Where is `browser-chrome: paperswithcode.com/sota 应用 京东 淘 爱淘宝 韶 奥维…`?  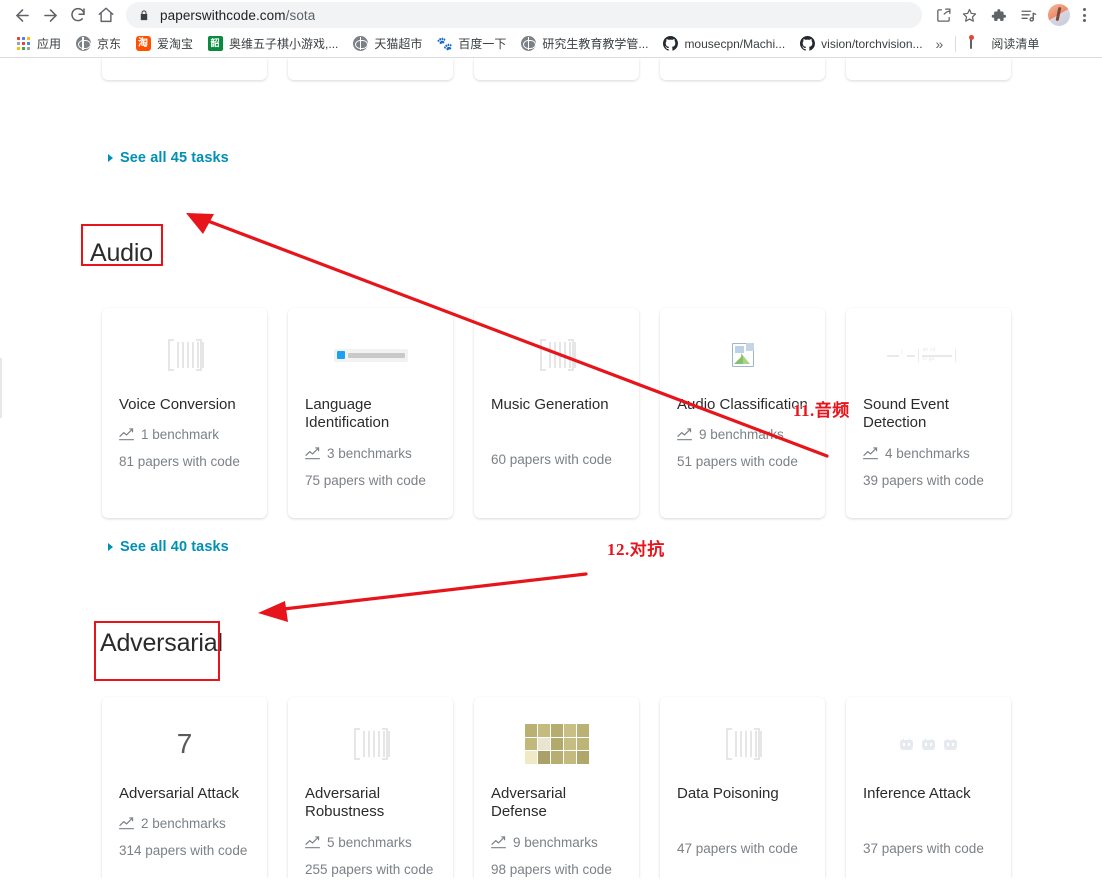
browser-chrome: paperswithcode.com/sota 应用 京东 淘 爱淘宝 韶 奥维… is located at coordinates (551, 29).